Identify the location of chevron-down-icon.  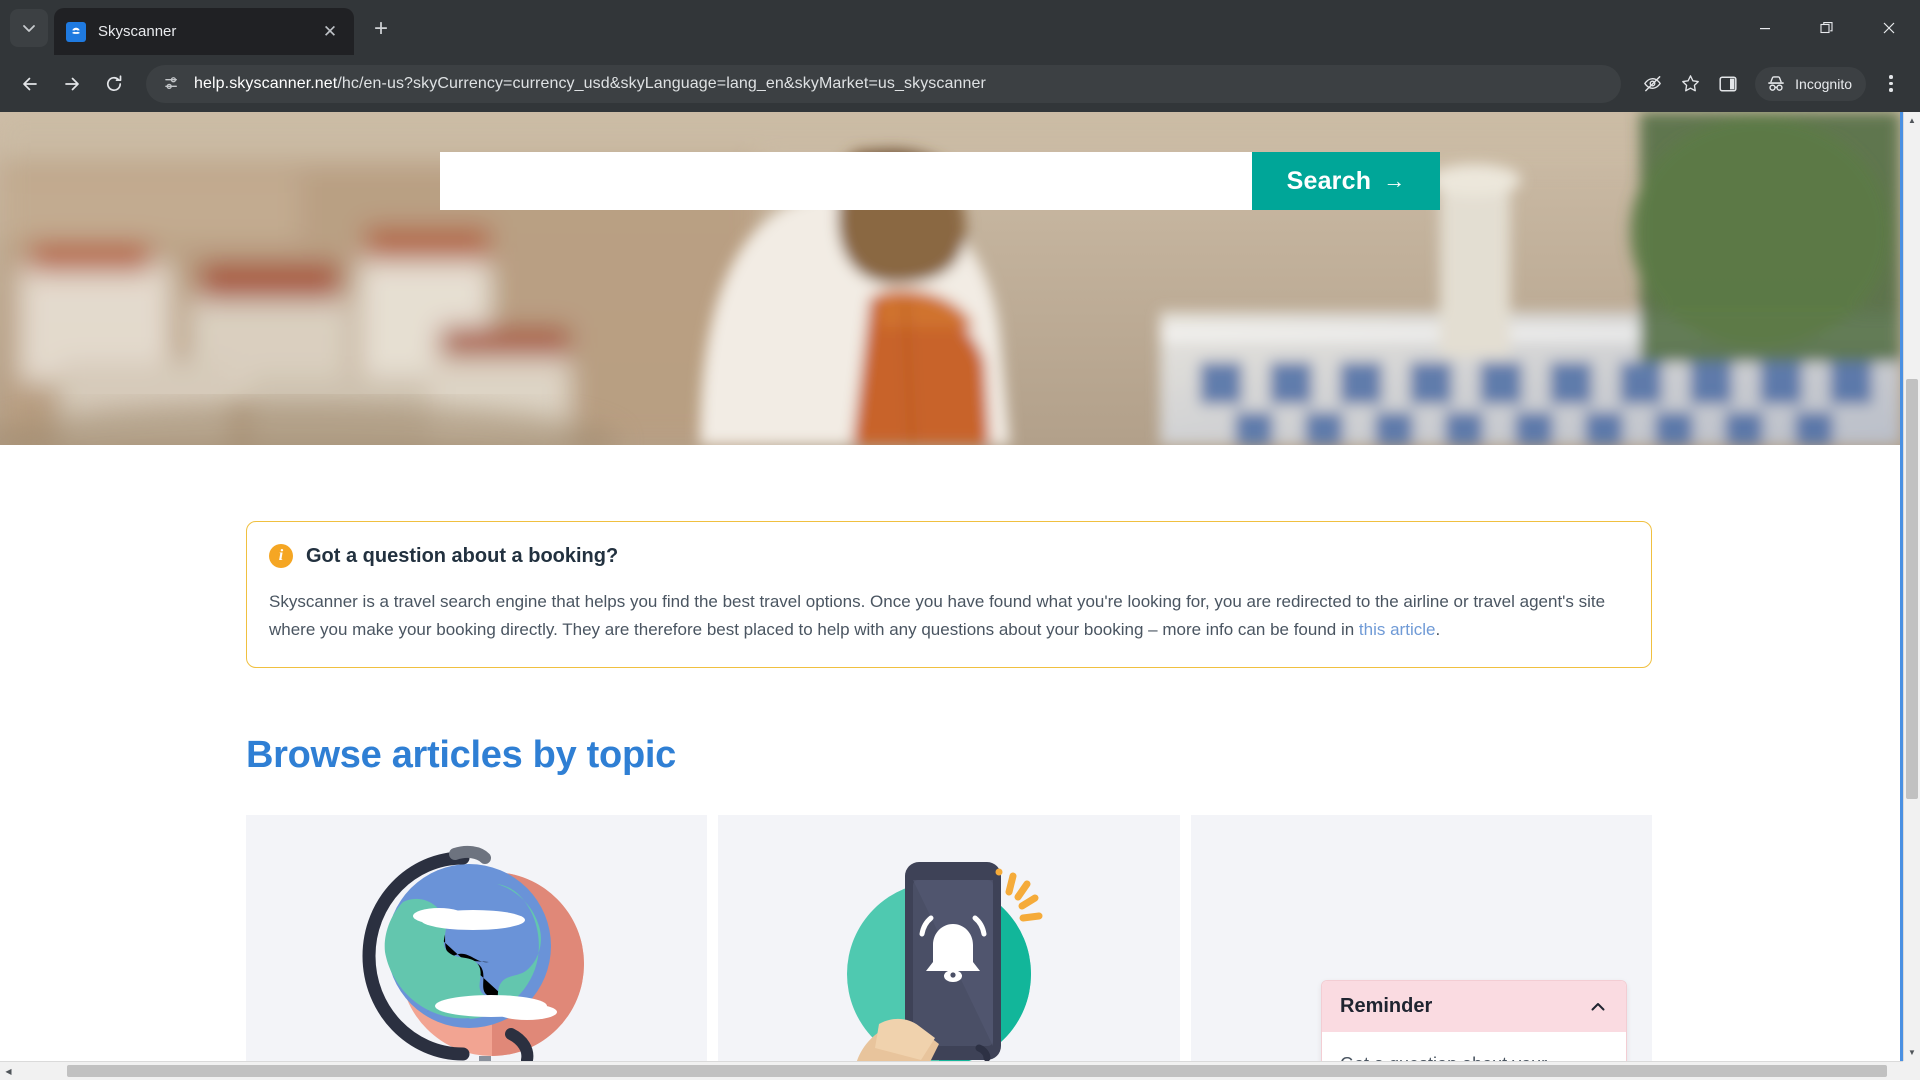
(29, 28).